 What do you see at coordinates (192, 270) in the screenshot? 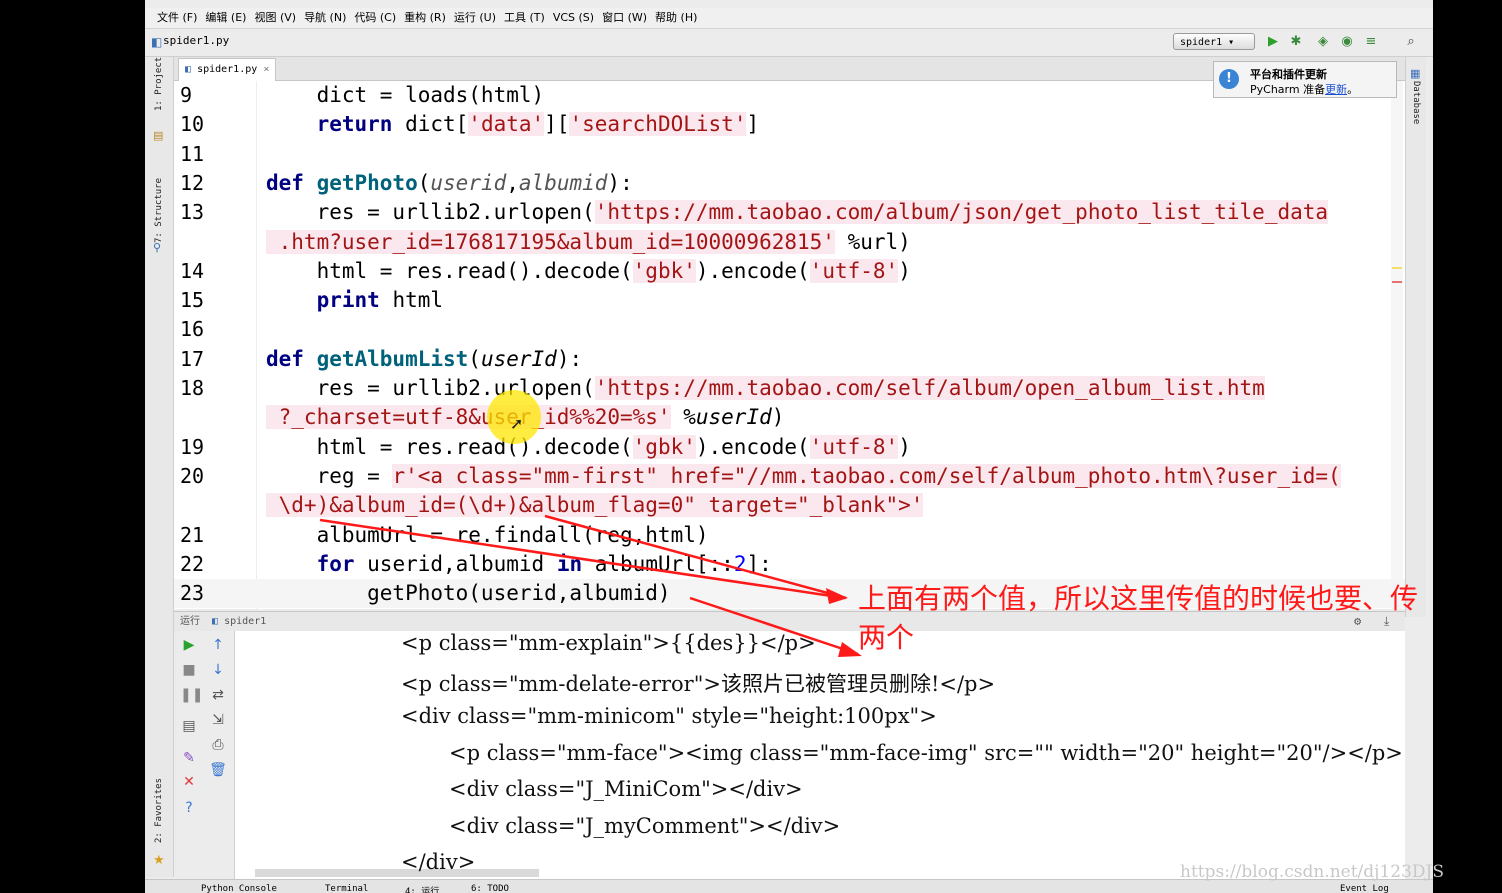
I see `line-number: 14` at bounding box center [192, 270].